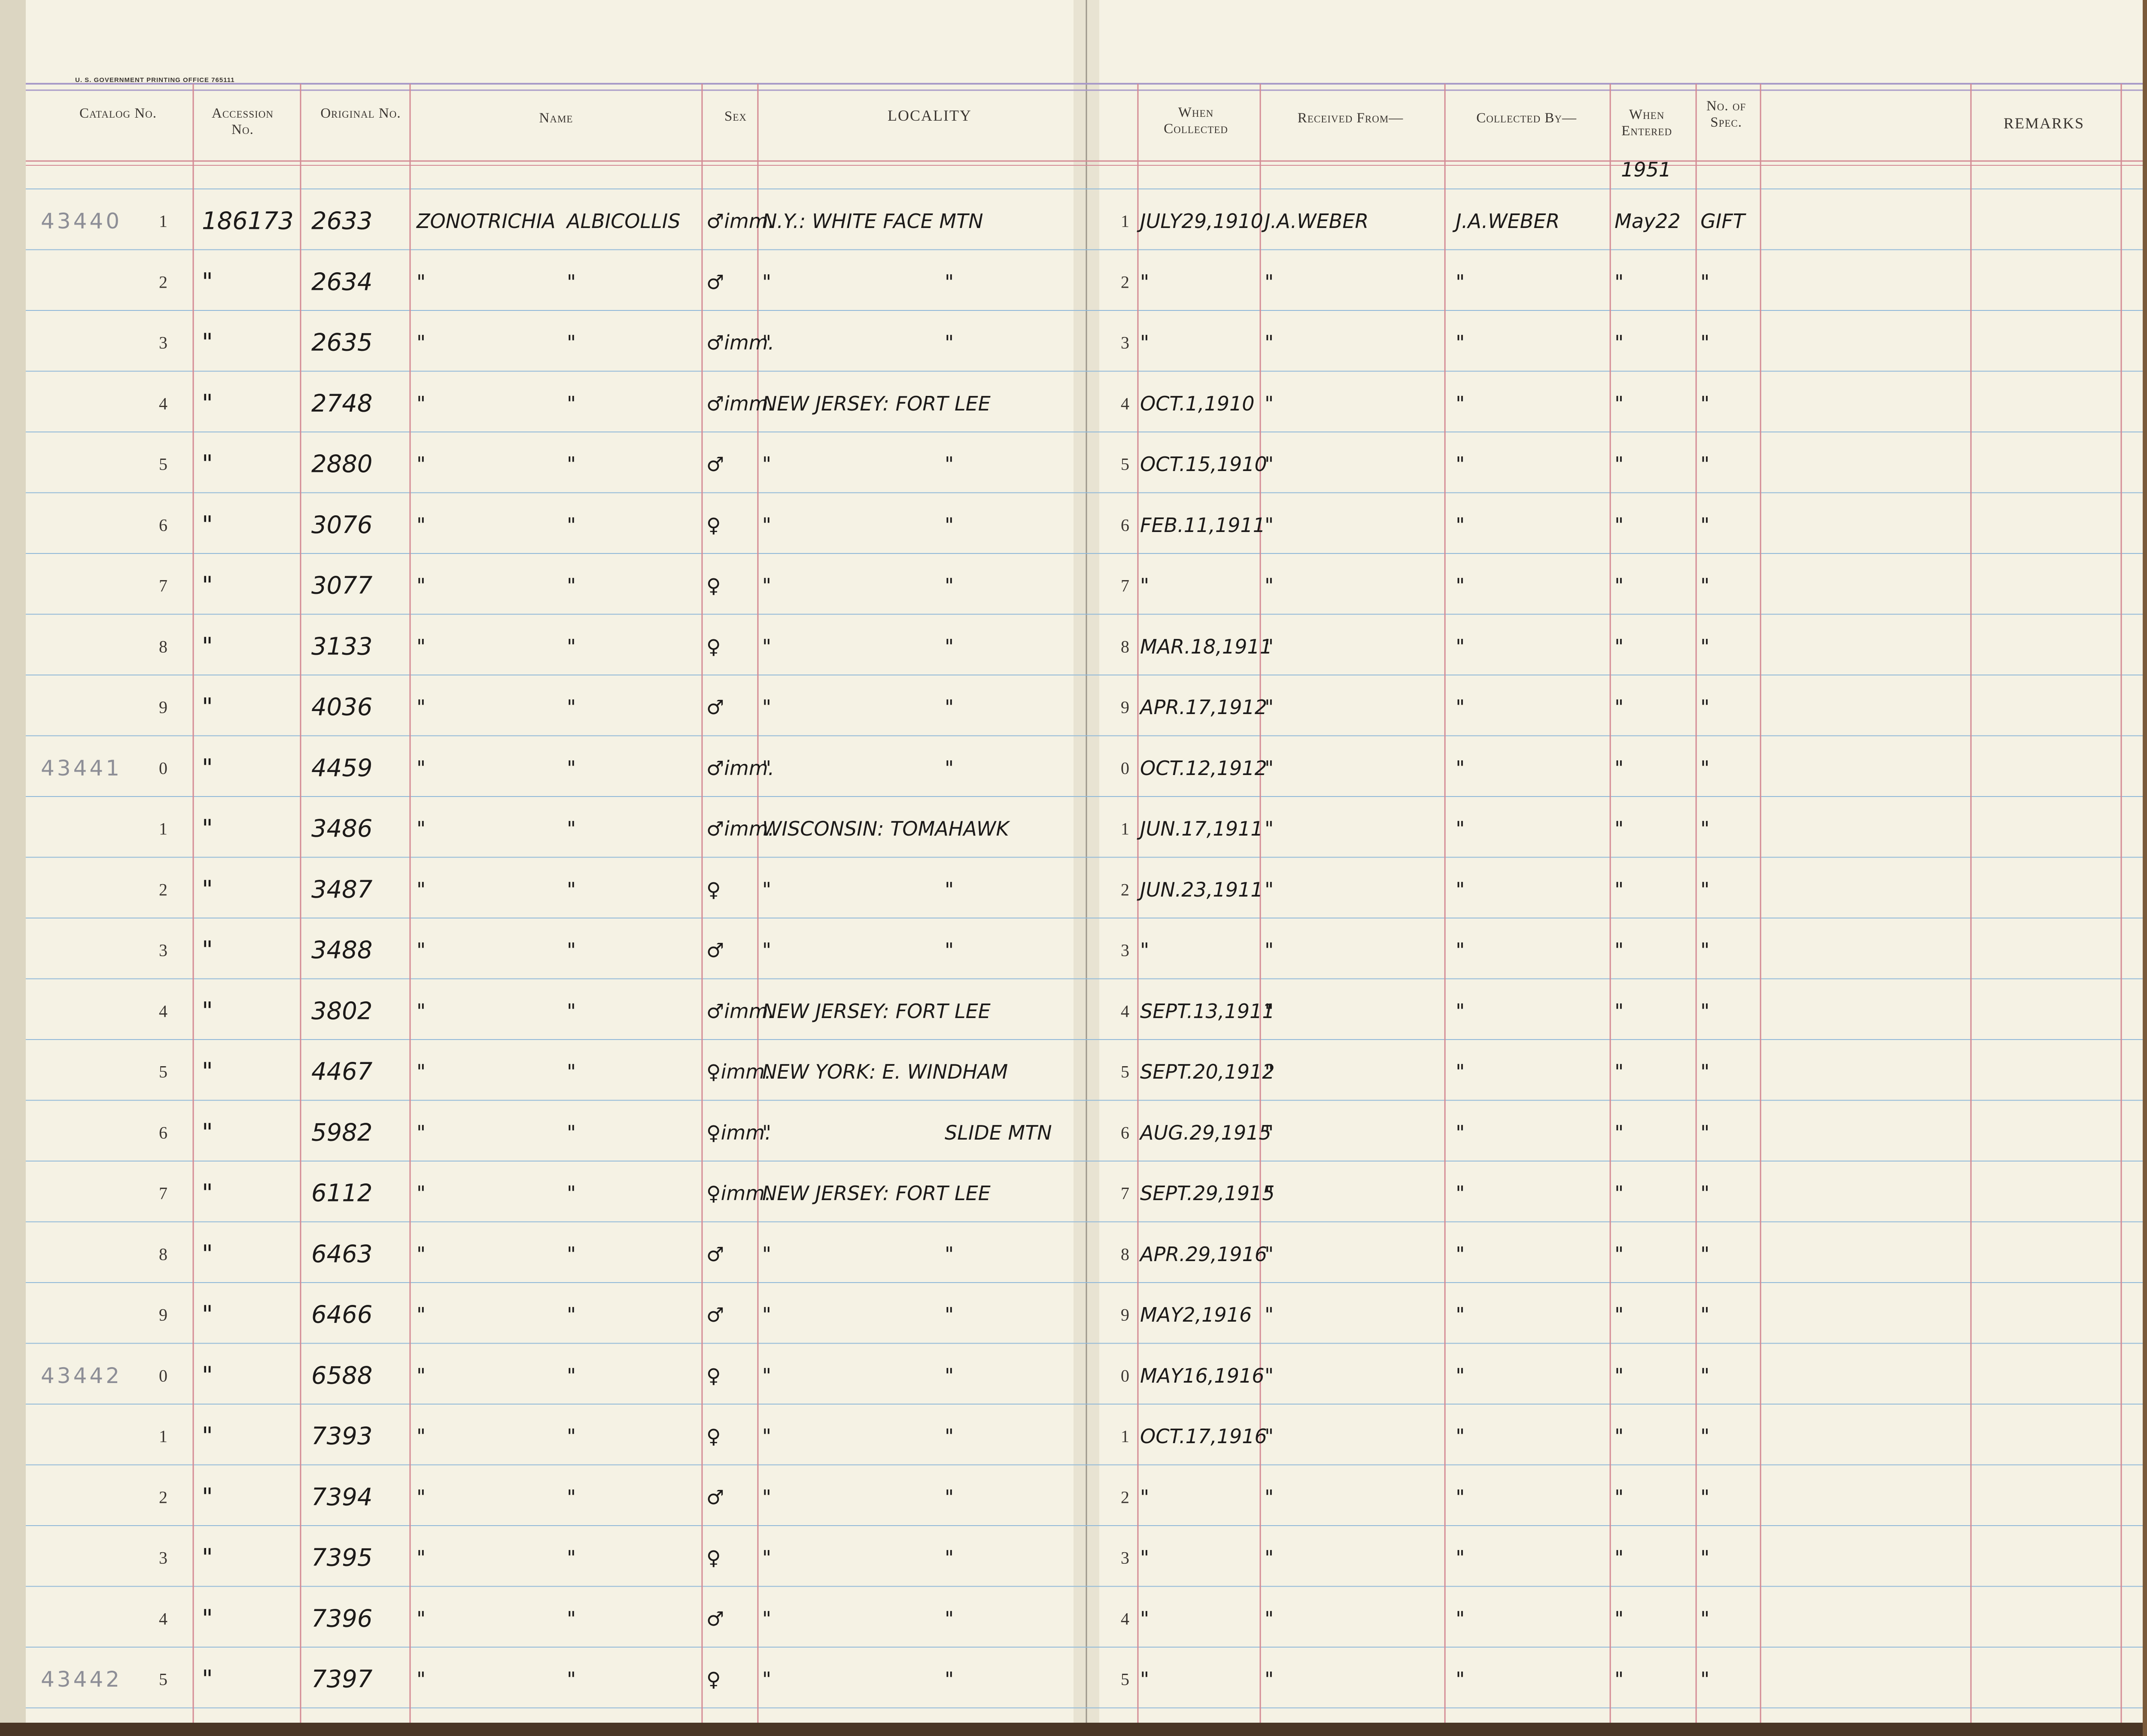  Describe the element at coordinates (1646, 170) in the screenshot. I see `entered-year: 1951` at that location.